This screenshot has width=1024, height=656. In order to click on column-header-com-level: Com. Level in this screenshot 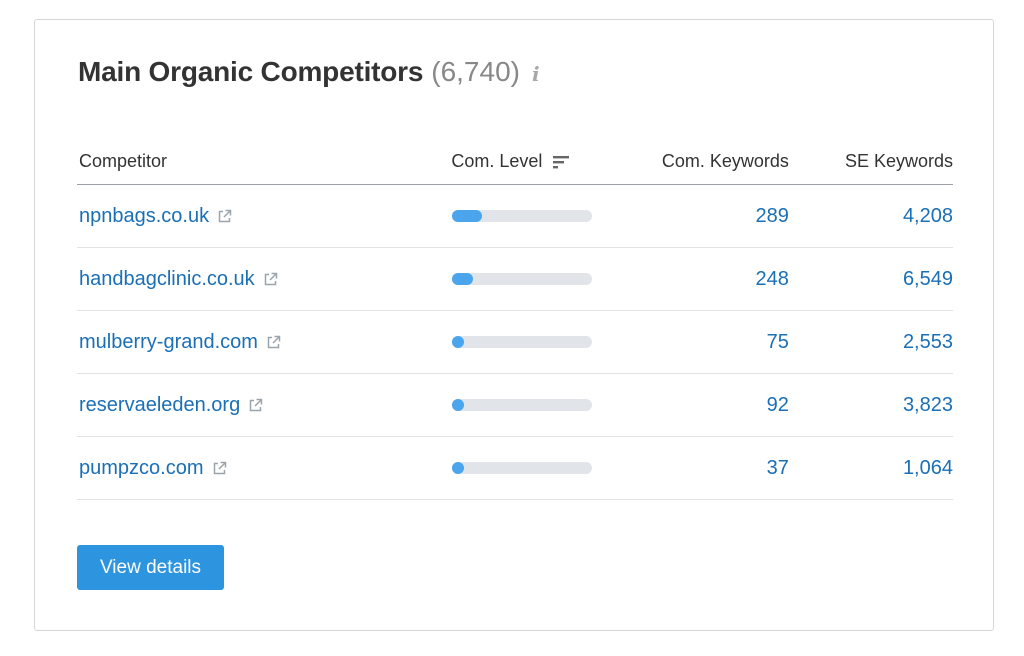, I will do `click(522, 161)`.